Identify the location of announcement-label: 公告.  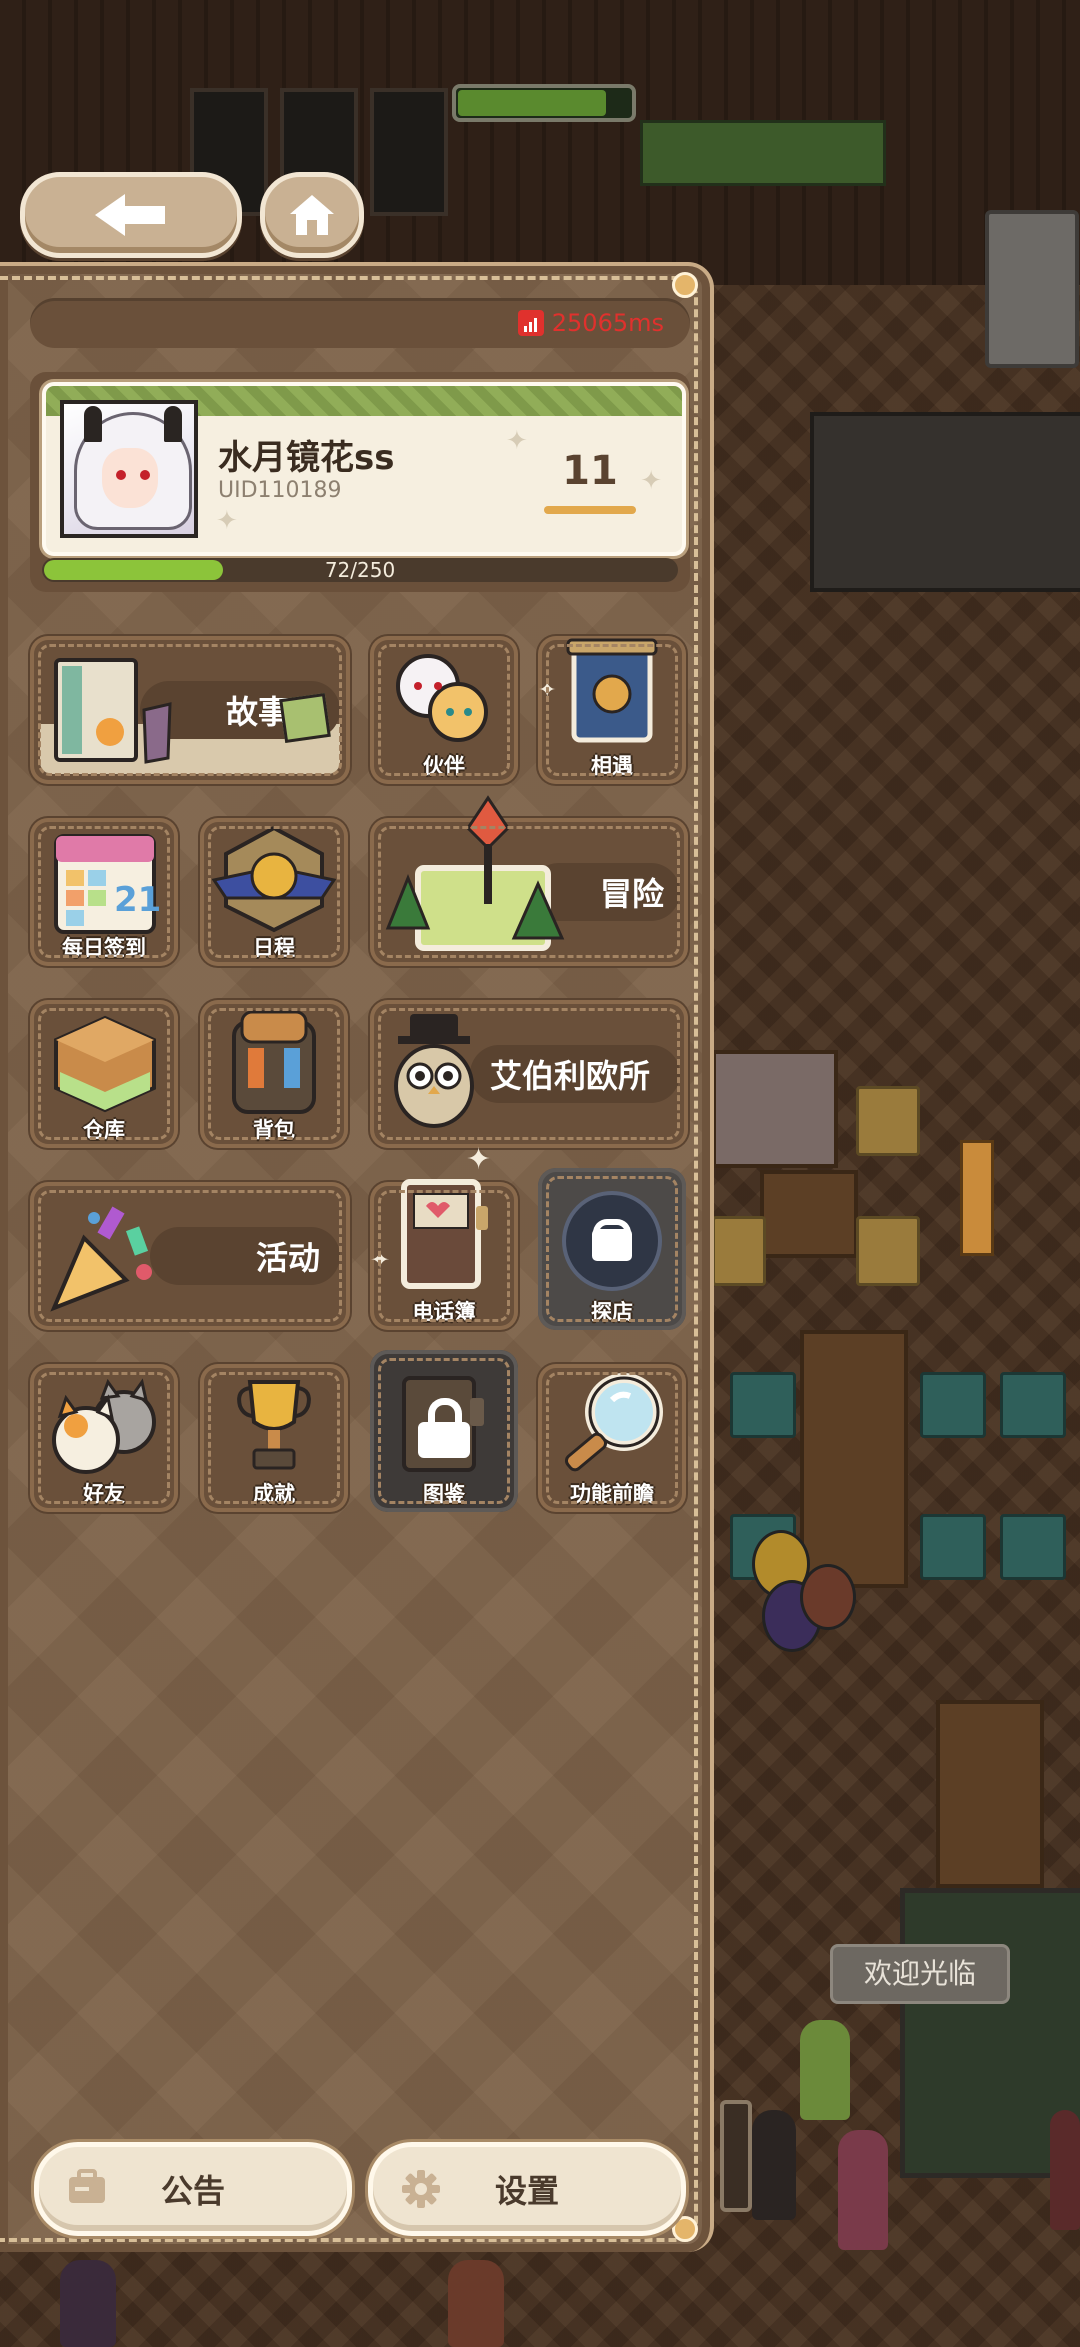
(192, 2191).